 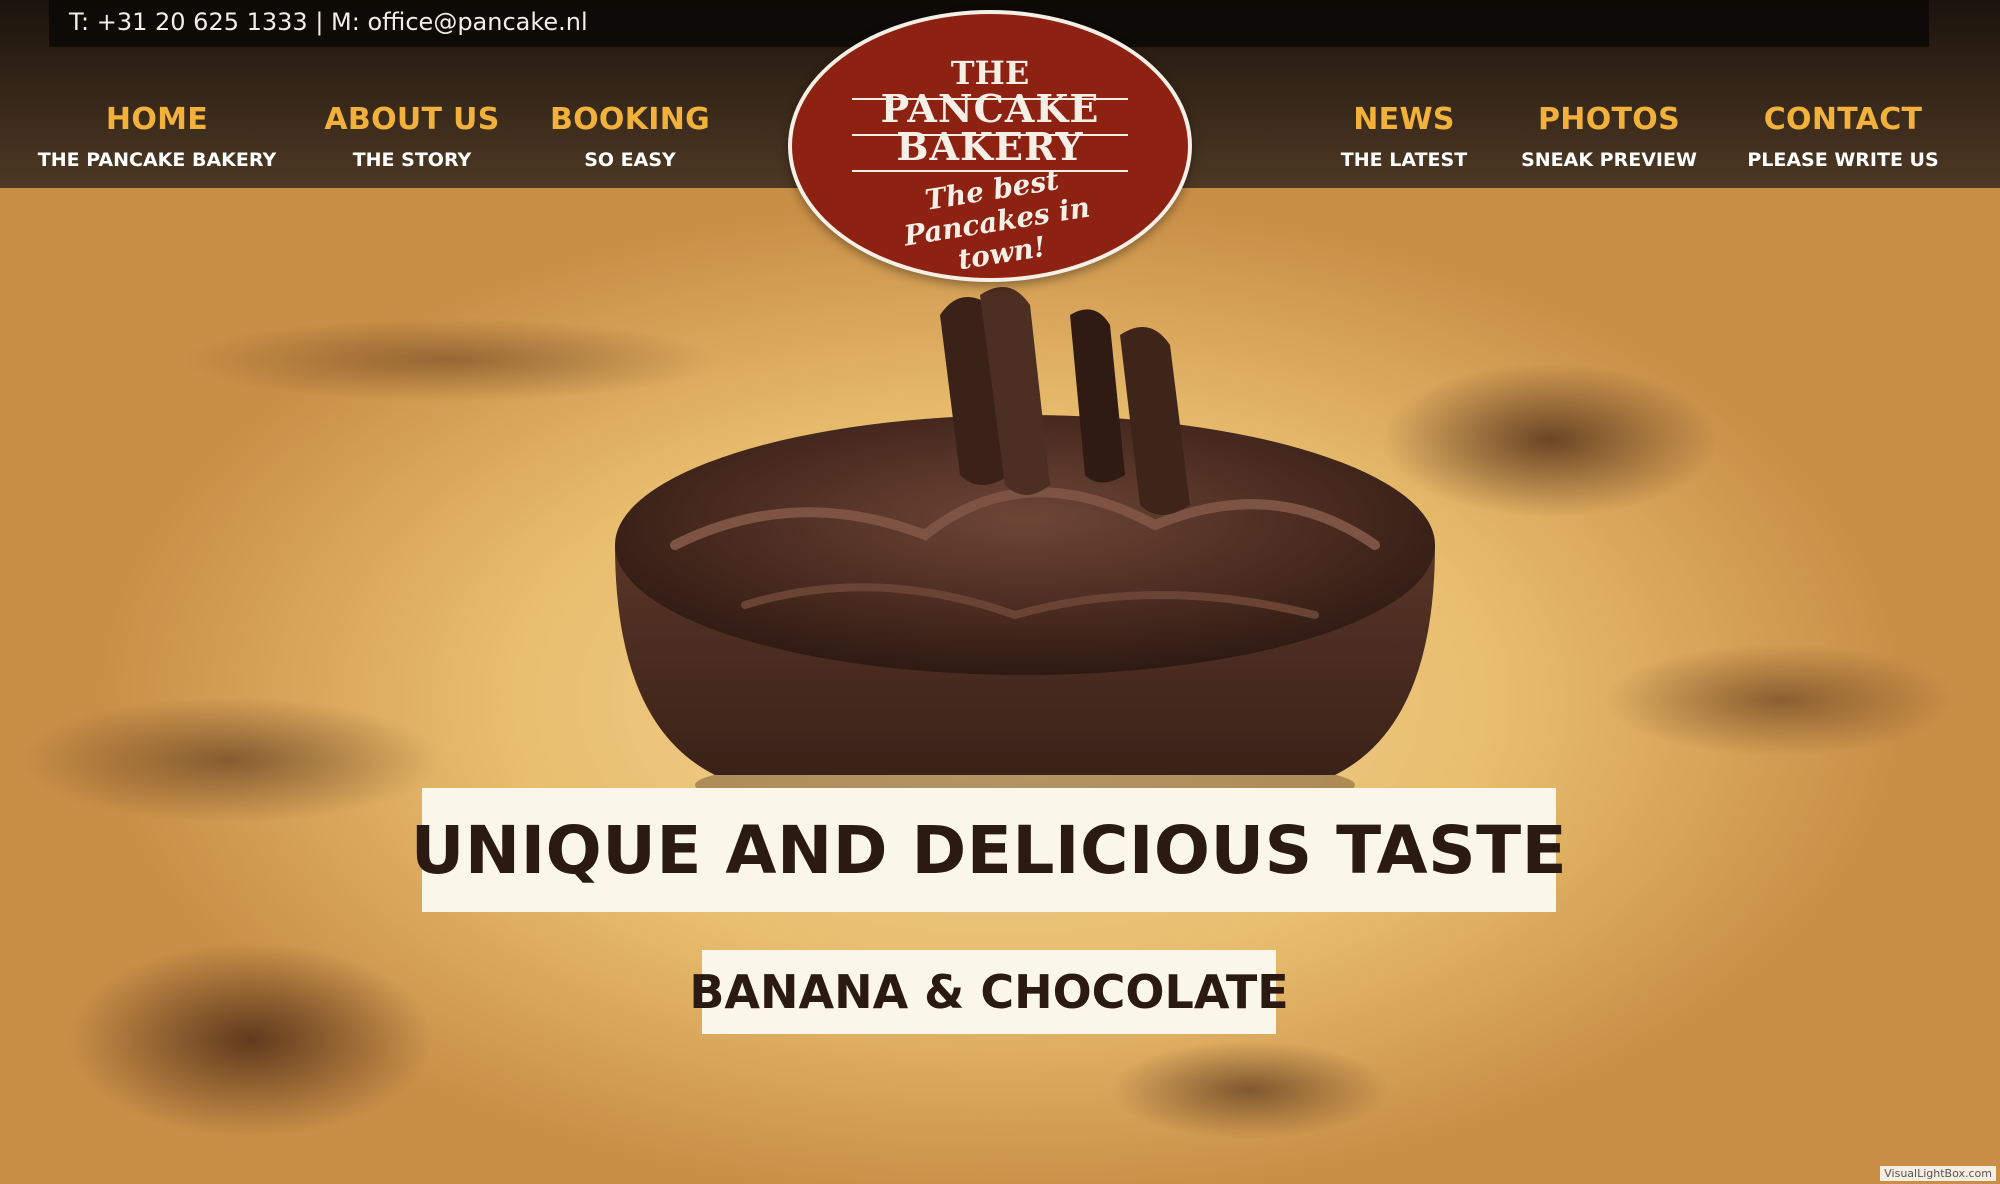 What do you see at coordinates (157, 160) in the screenshot?
I see `nav-home-subtitle: THE PANCAKE BAKERY` at bounding box center [157, 160].